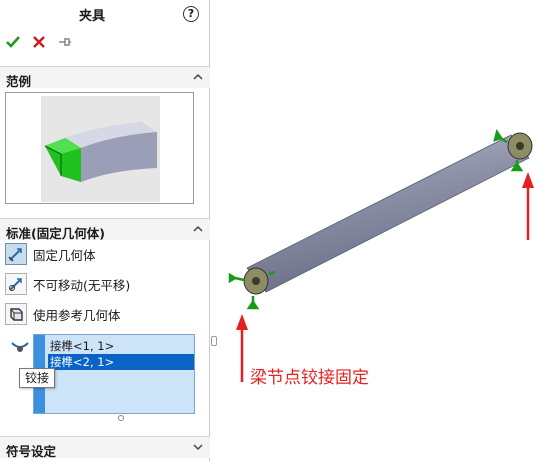 The image size is (555, 464). I want to click on cancel-icon, so click(39, 42).